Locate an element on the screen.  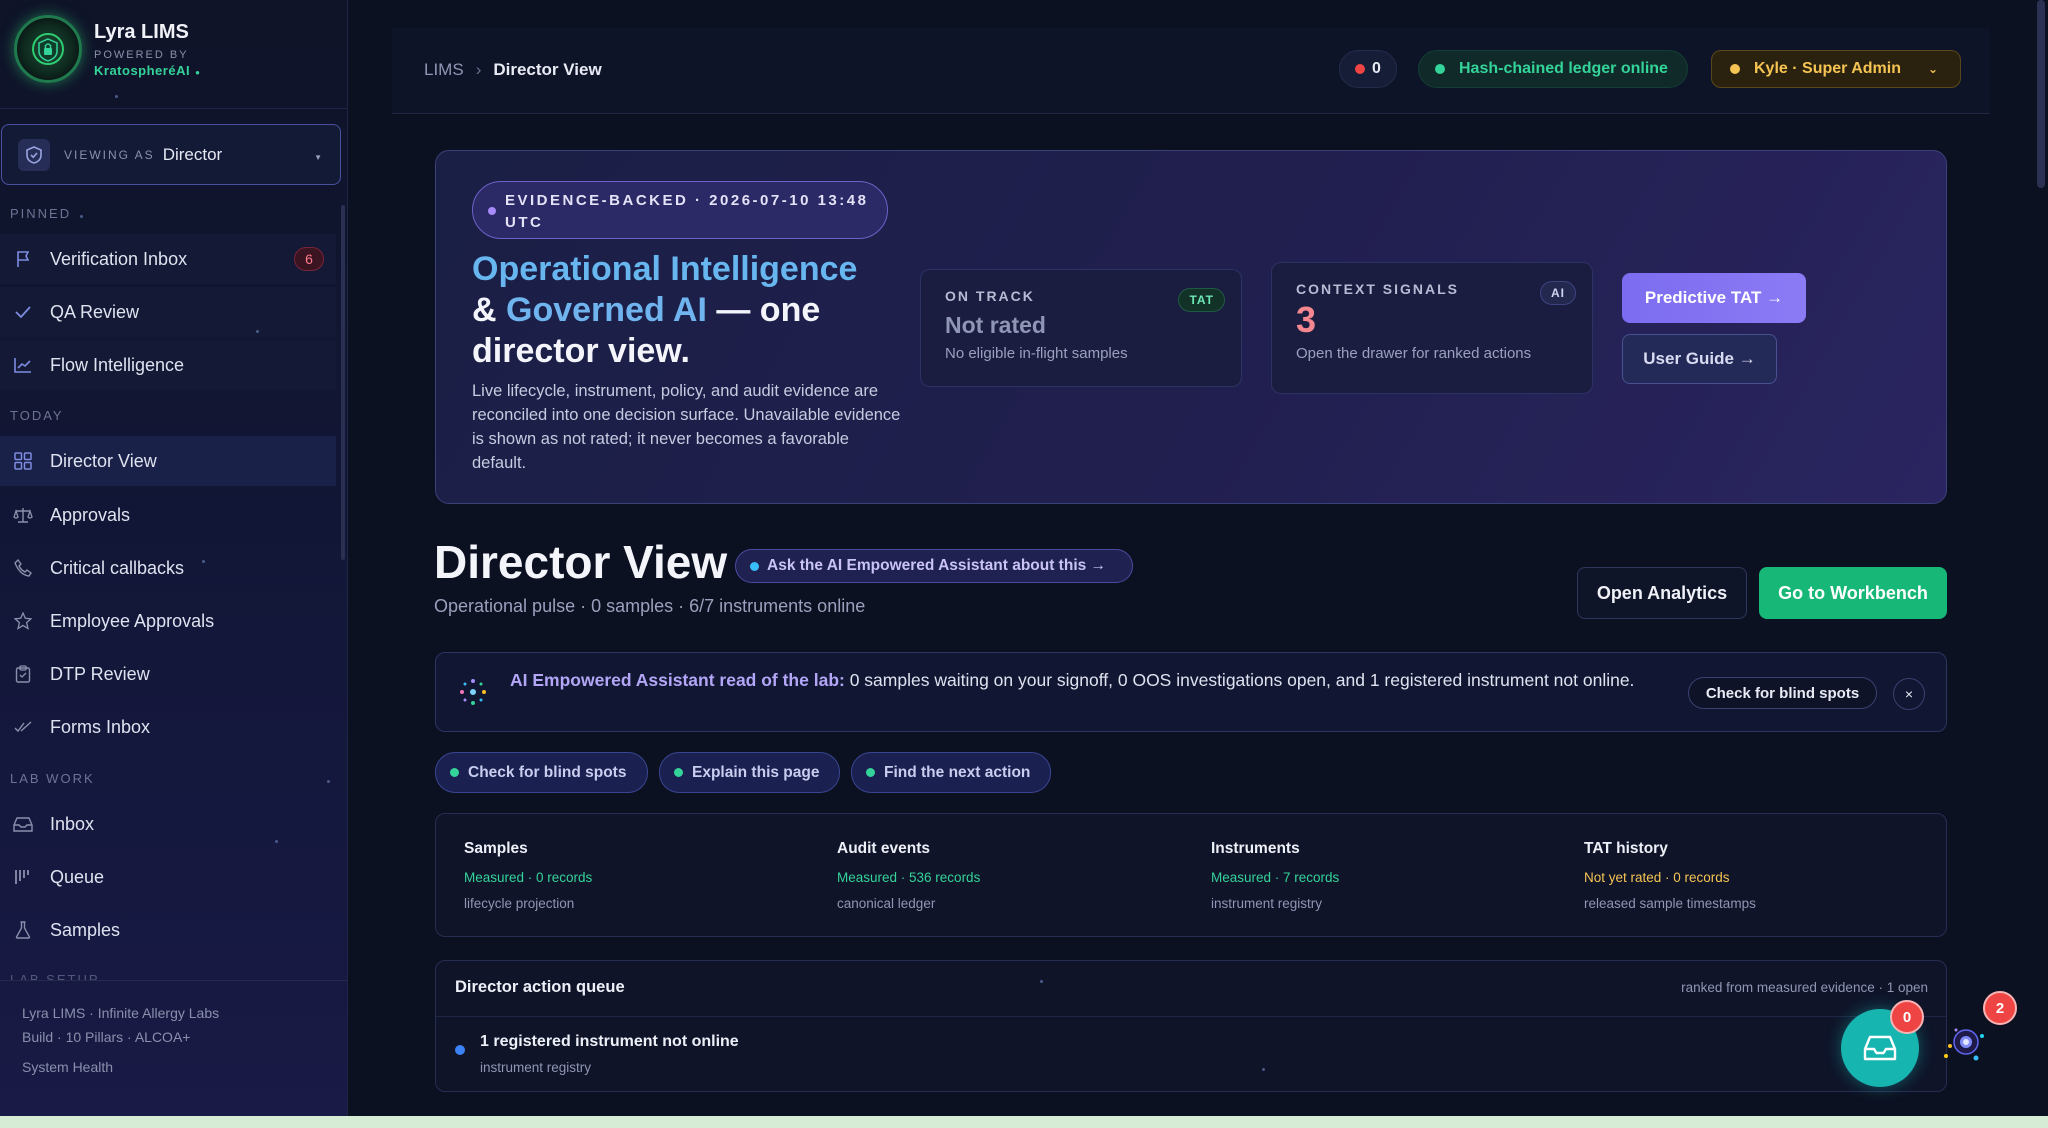
queue-title: Director action queue is located at coordinates (540, 987).